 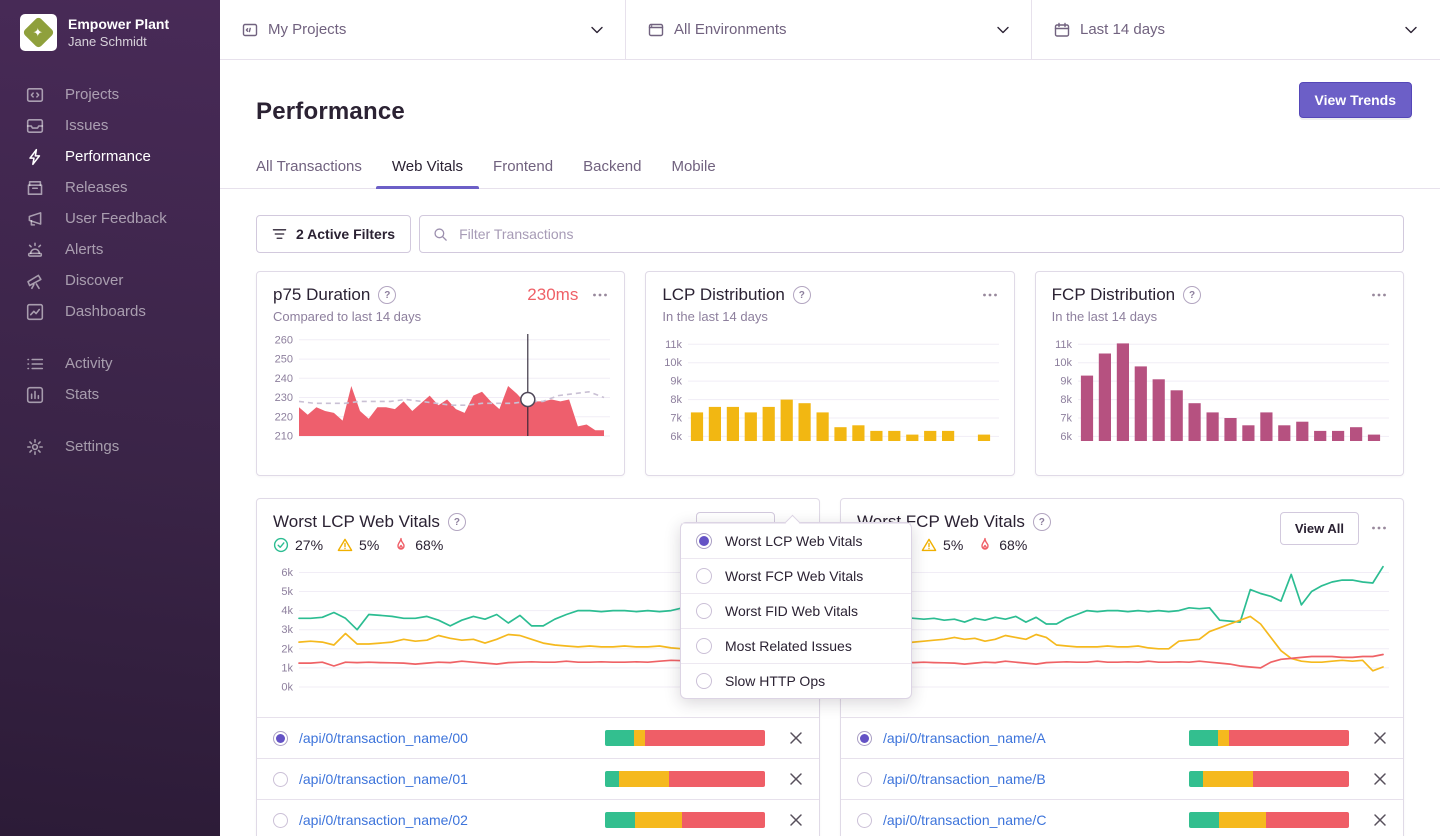 What do you see at coordinates (92, 446) in the screenshot?
I see `sidebar-item-label: Settings` at bounding box center [92, 446].